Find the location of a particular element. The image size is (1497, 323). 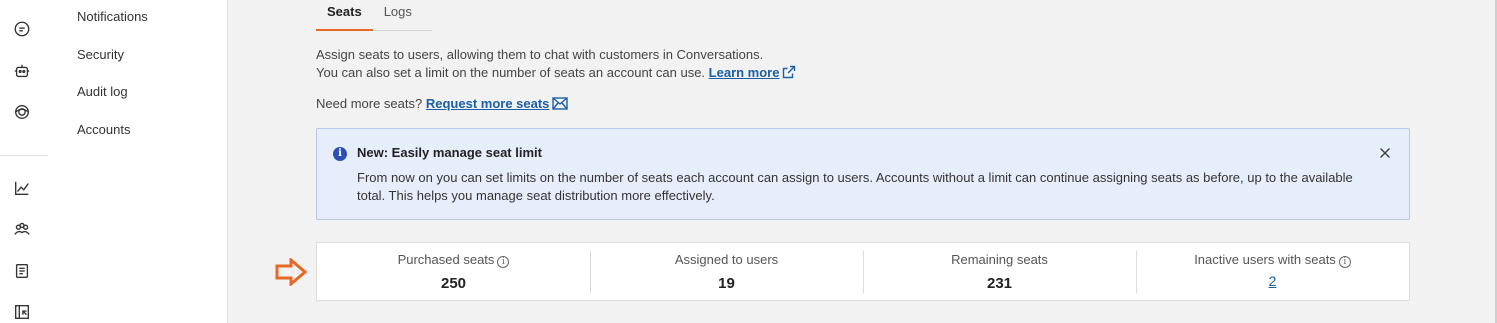

tab-logs: Logs is located at coordinates (398, 15).